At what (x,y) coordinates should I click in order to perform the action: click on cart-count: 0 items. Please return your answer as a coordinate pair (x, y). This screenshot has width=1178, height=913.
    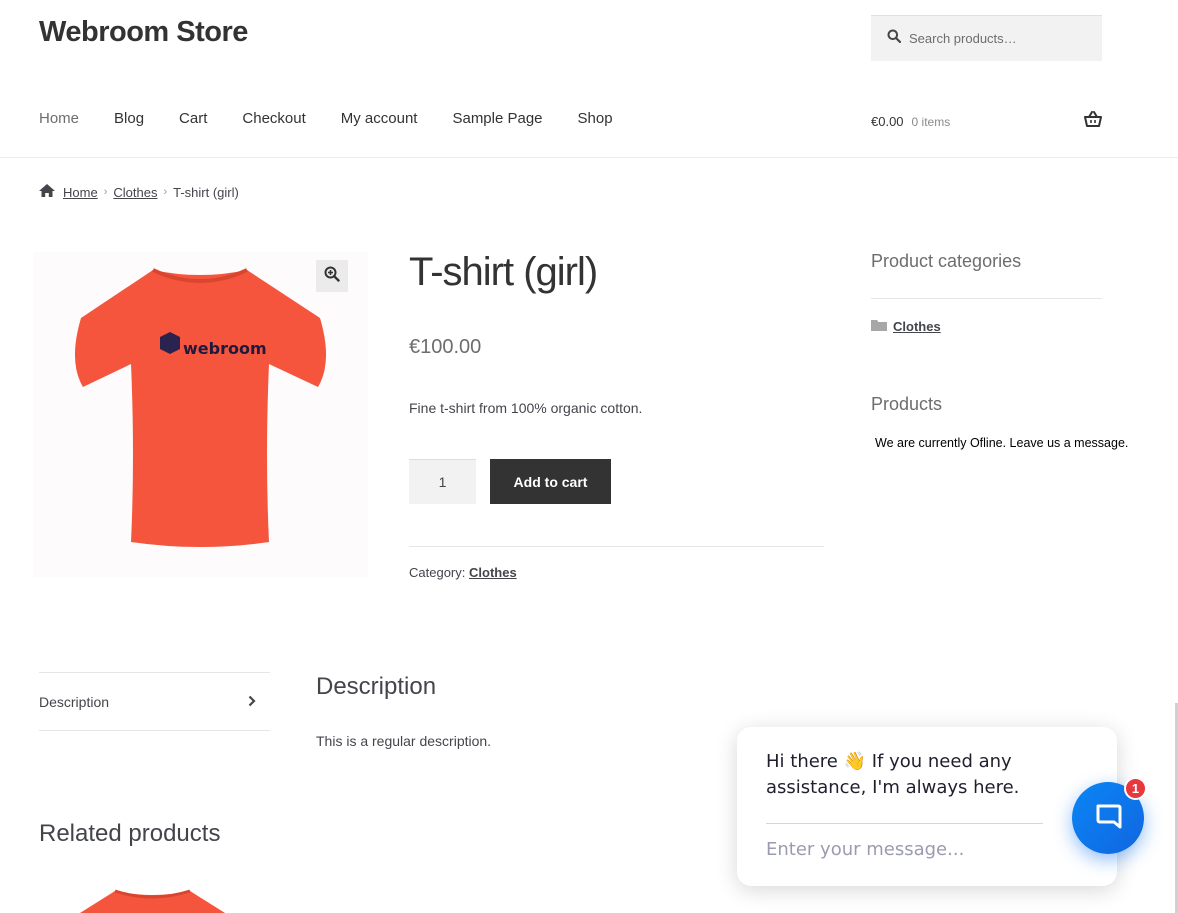
    Looking at the image, I should click on (931, 121).